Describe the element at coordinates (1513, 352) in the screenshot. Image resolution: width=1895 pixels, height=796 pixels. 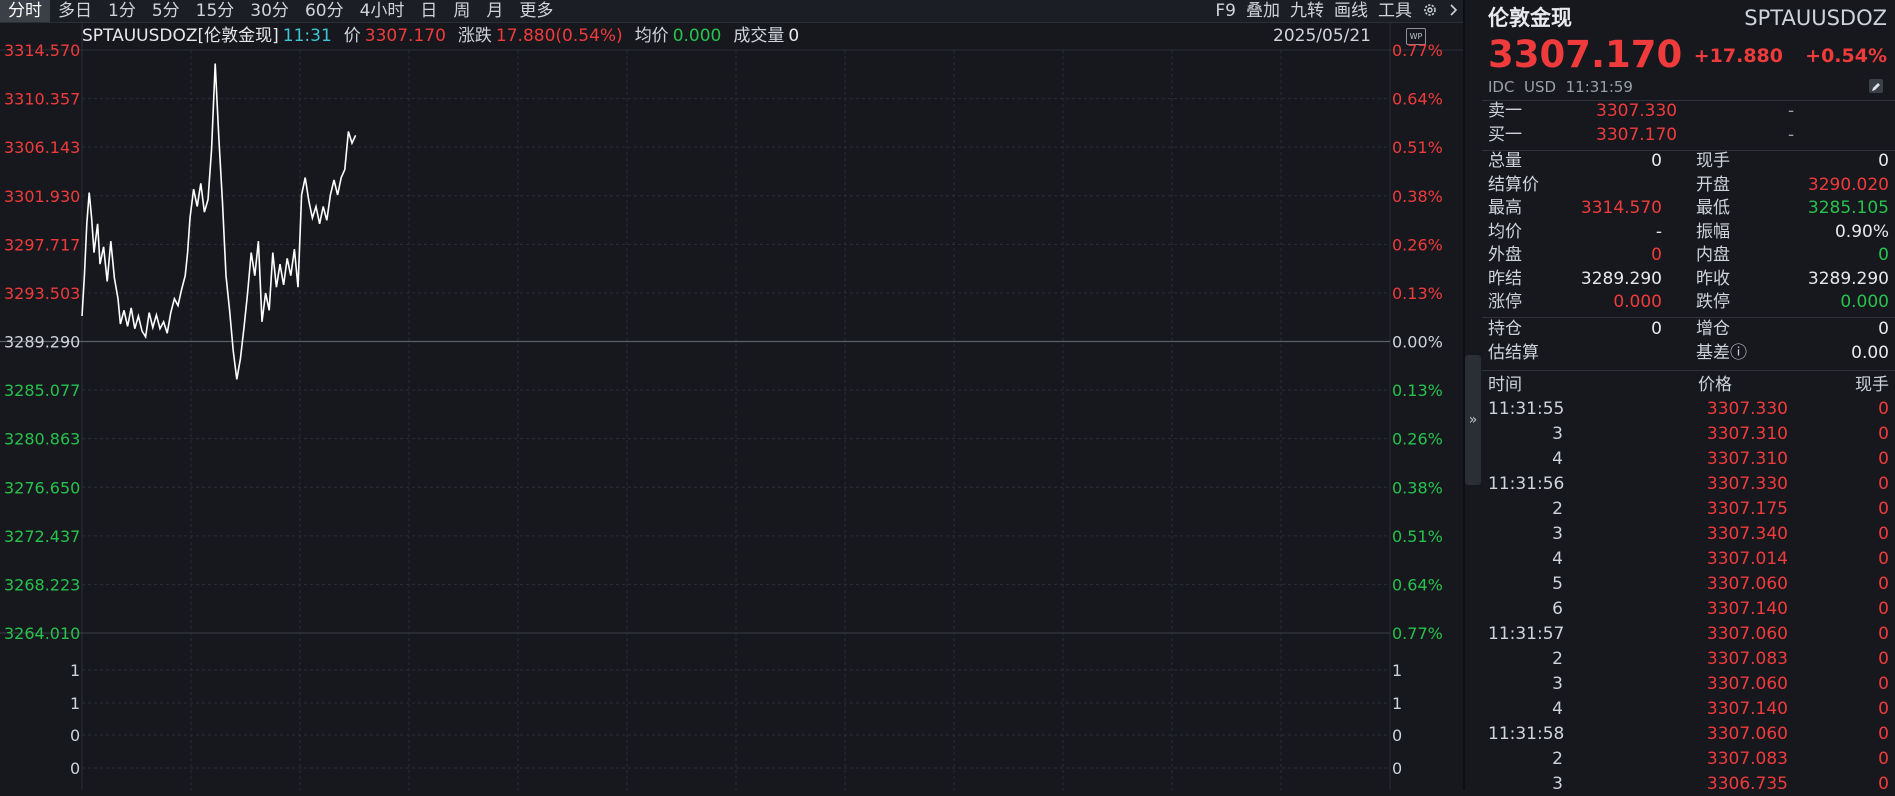
I see `stat-label: 估结算` at that location.